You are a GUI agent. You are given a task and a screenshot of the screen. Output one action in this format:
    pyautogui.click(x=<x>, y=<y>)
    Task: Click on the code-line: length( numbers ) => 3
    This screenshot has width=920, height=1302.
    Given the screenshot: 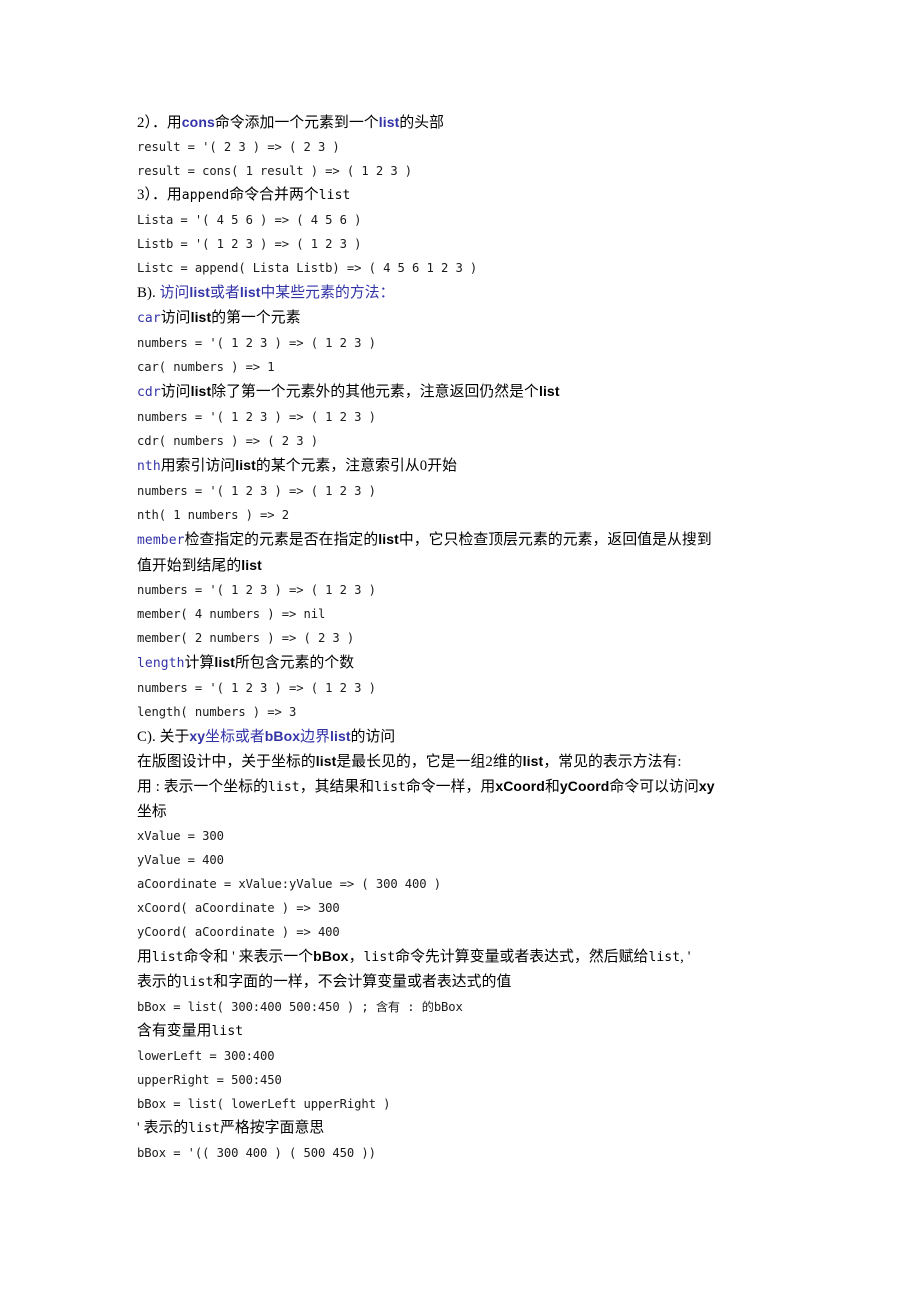 What is the action you would take?
    pyautogui.click(x=467, y=712)
    